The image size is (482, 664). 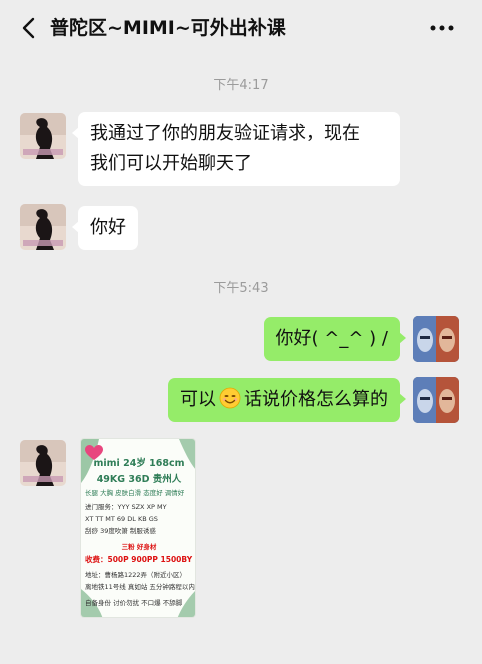 I want to click on message-timestamp: 下午5:43, so click(x=241, y=288).